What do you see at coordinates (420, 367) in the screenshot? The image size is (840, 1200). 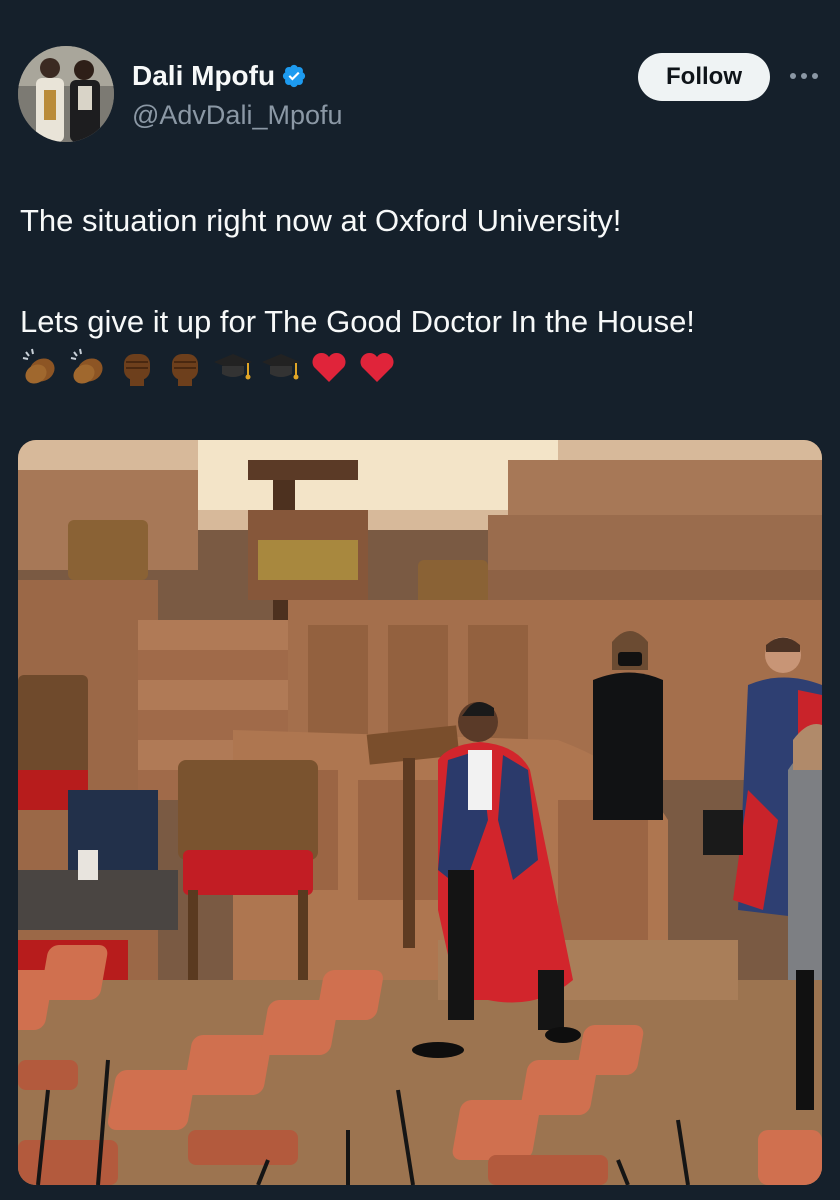 I see `emoji-row` at bounding box center [420, 367].